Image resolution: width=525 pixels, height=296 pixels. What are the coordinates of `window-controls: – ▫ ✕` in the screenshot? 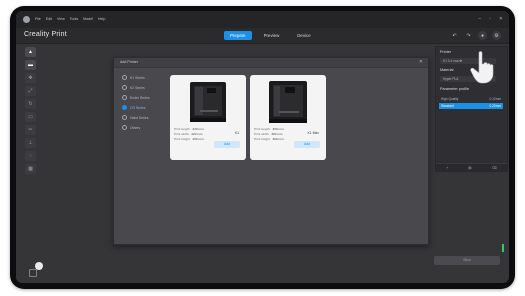 It's located at (490, 19).